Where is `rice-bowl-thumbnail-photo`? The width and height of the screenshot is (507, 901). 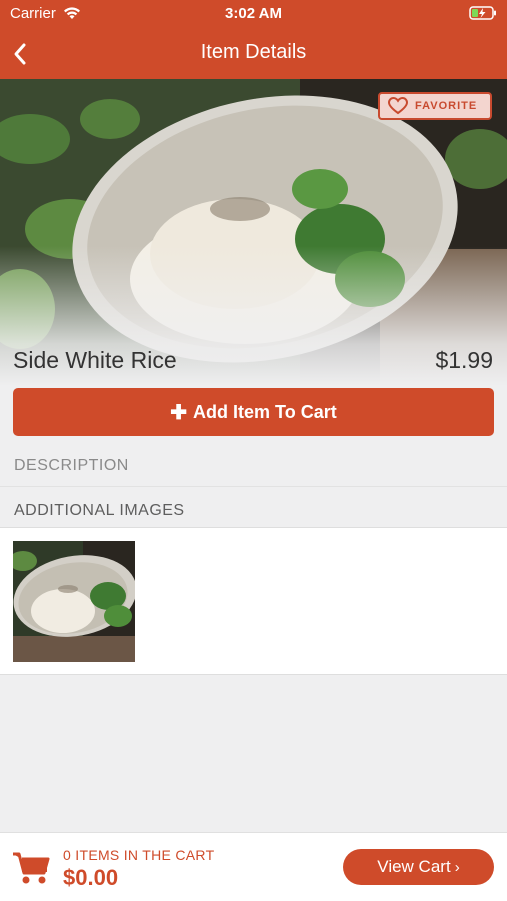 rice-bowl-thumbnail-photo is located at coordinates (74, 601).